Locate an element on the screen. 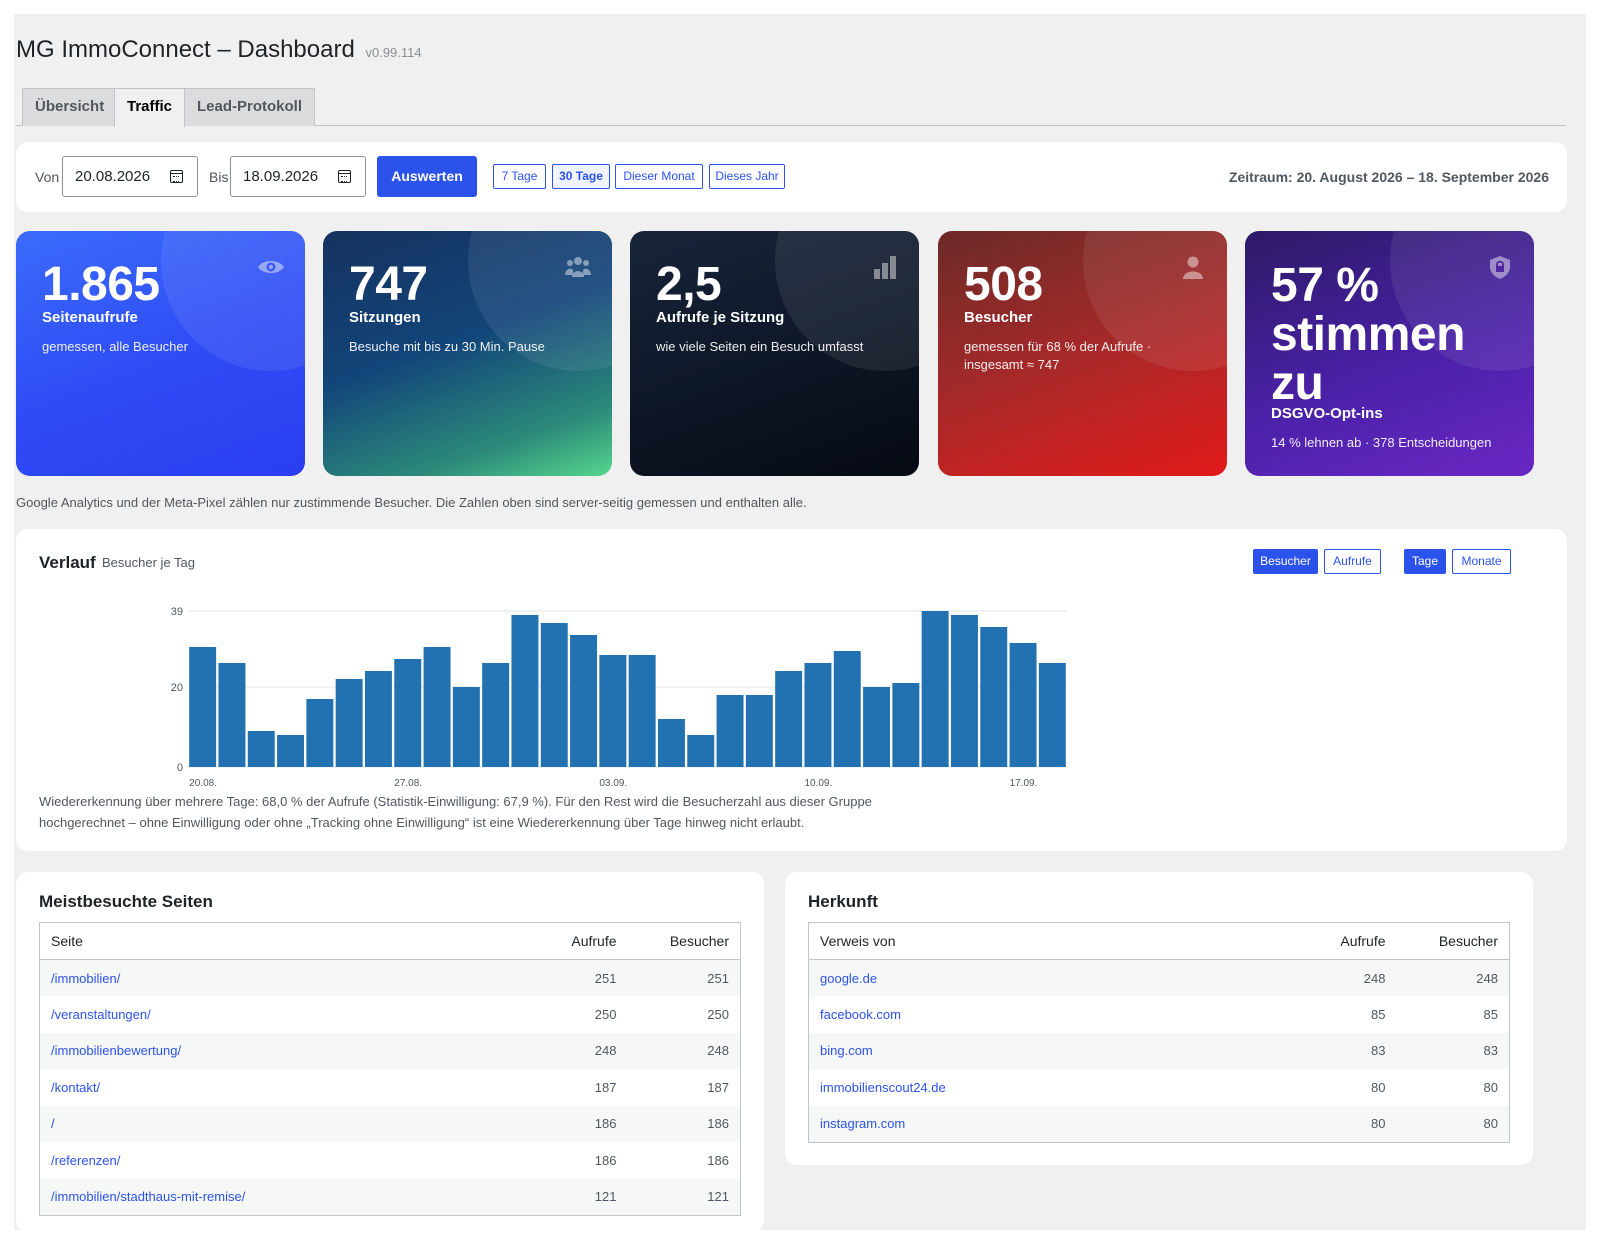 The image size is (1600, 1244). bar-07.09. is located at coordinates (730, 731).